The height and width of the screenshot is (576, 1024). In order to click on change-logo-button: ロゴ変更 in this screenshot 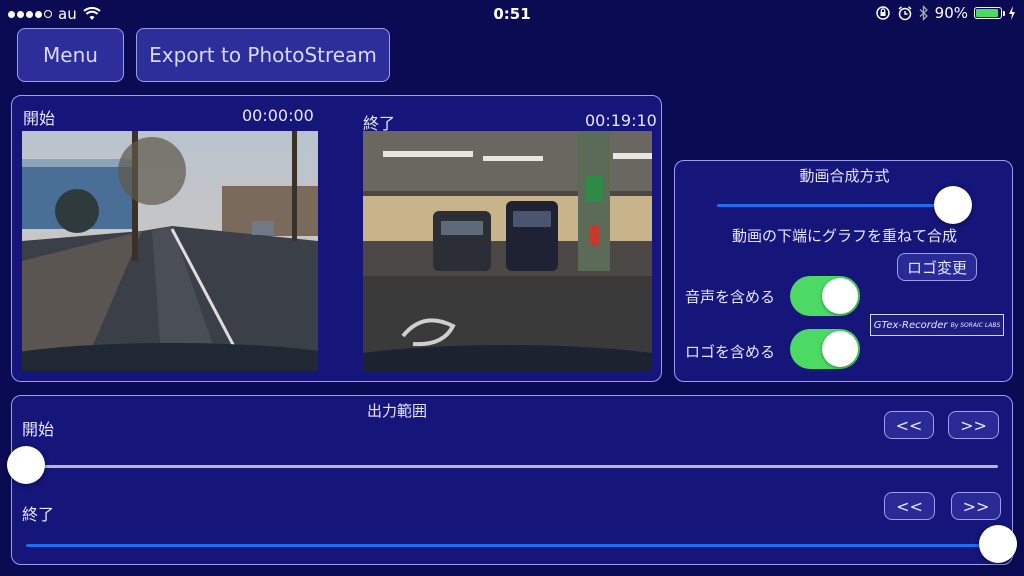, I will do `click(937, 267)`.